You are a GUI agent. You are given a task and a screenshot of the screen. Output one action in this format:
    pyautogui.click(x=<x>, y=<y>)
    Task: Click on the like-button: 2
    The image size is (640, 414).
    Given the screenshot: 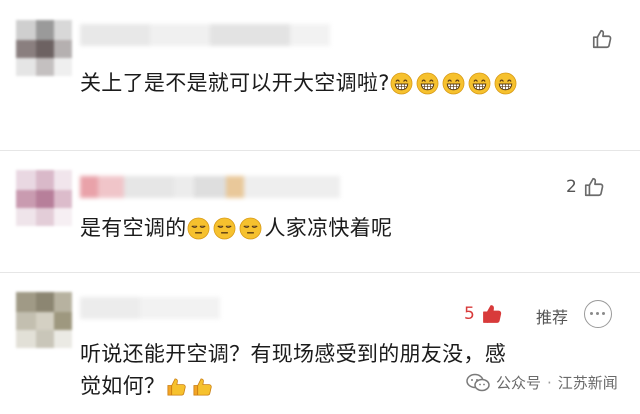 What is the action you would take?
    pyautogui.click(x=585, y=187)
    